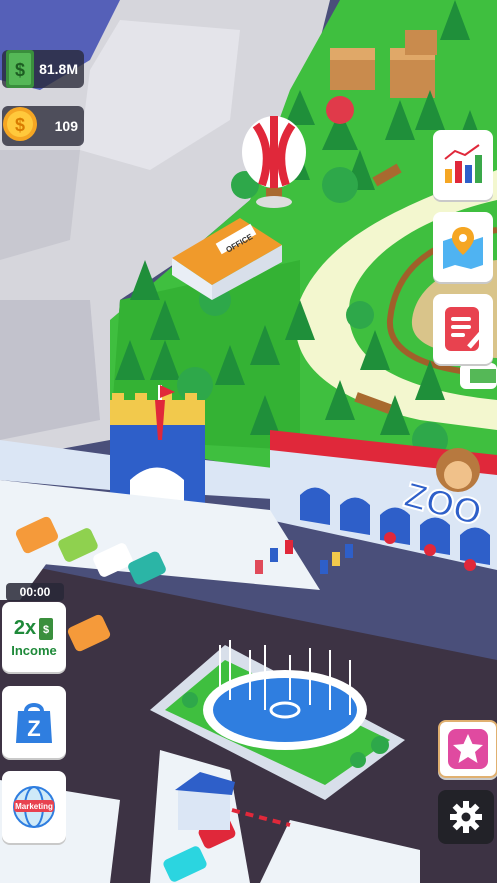 The image size is (497, 883). I want to click on tasks-button, so click(463, 329).